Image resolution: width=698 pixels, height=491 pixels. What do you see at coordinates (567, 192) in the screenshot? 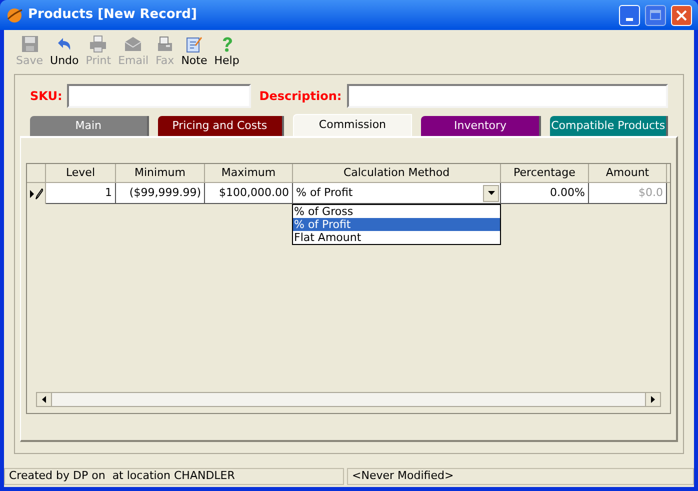
I see `cell-value: 0.00%` at bounding box center [567, 192].